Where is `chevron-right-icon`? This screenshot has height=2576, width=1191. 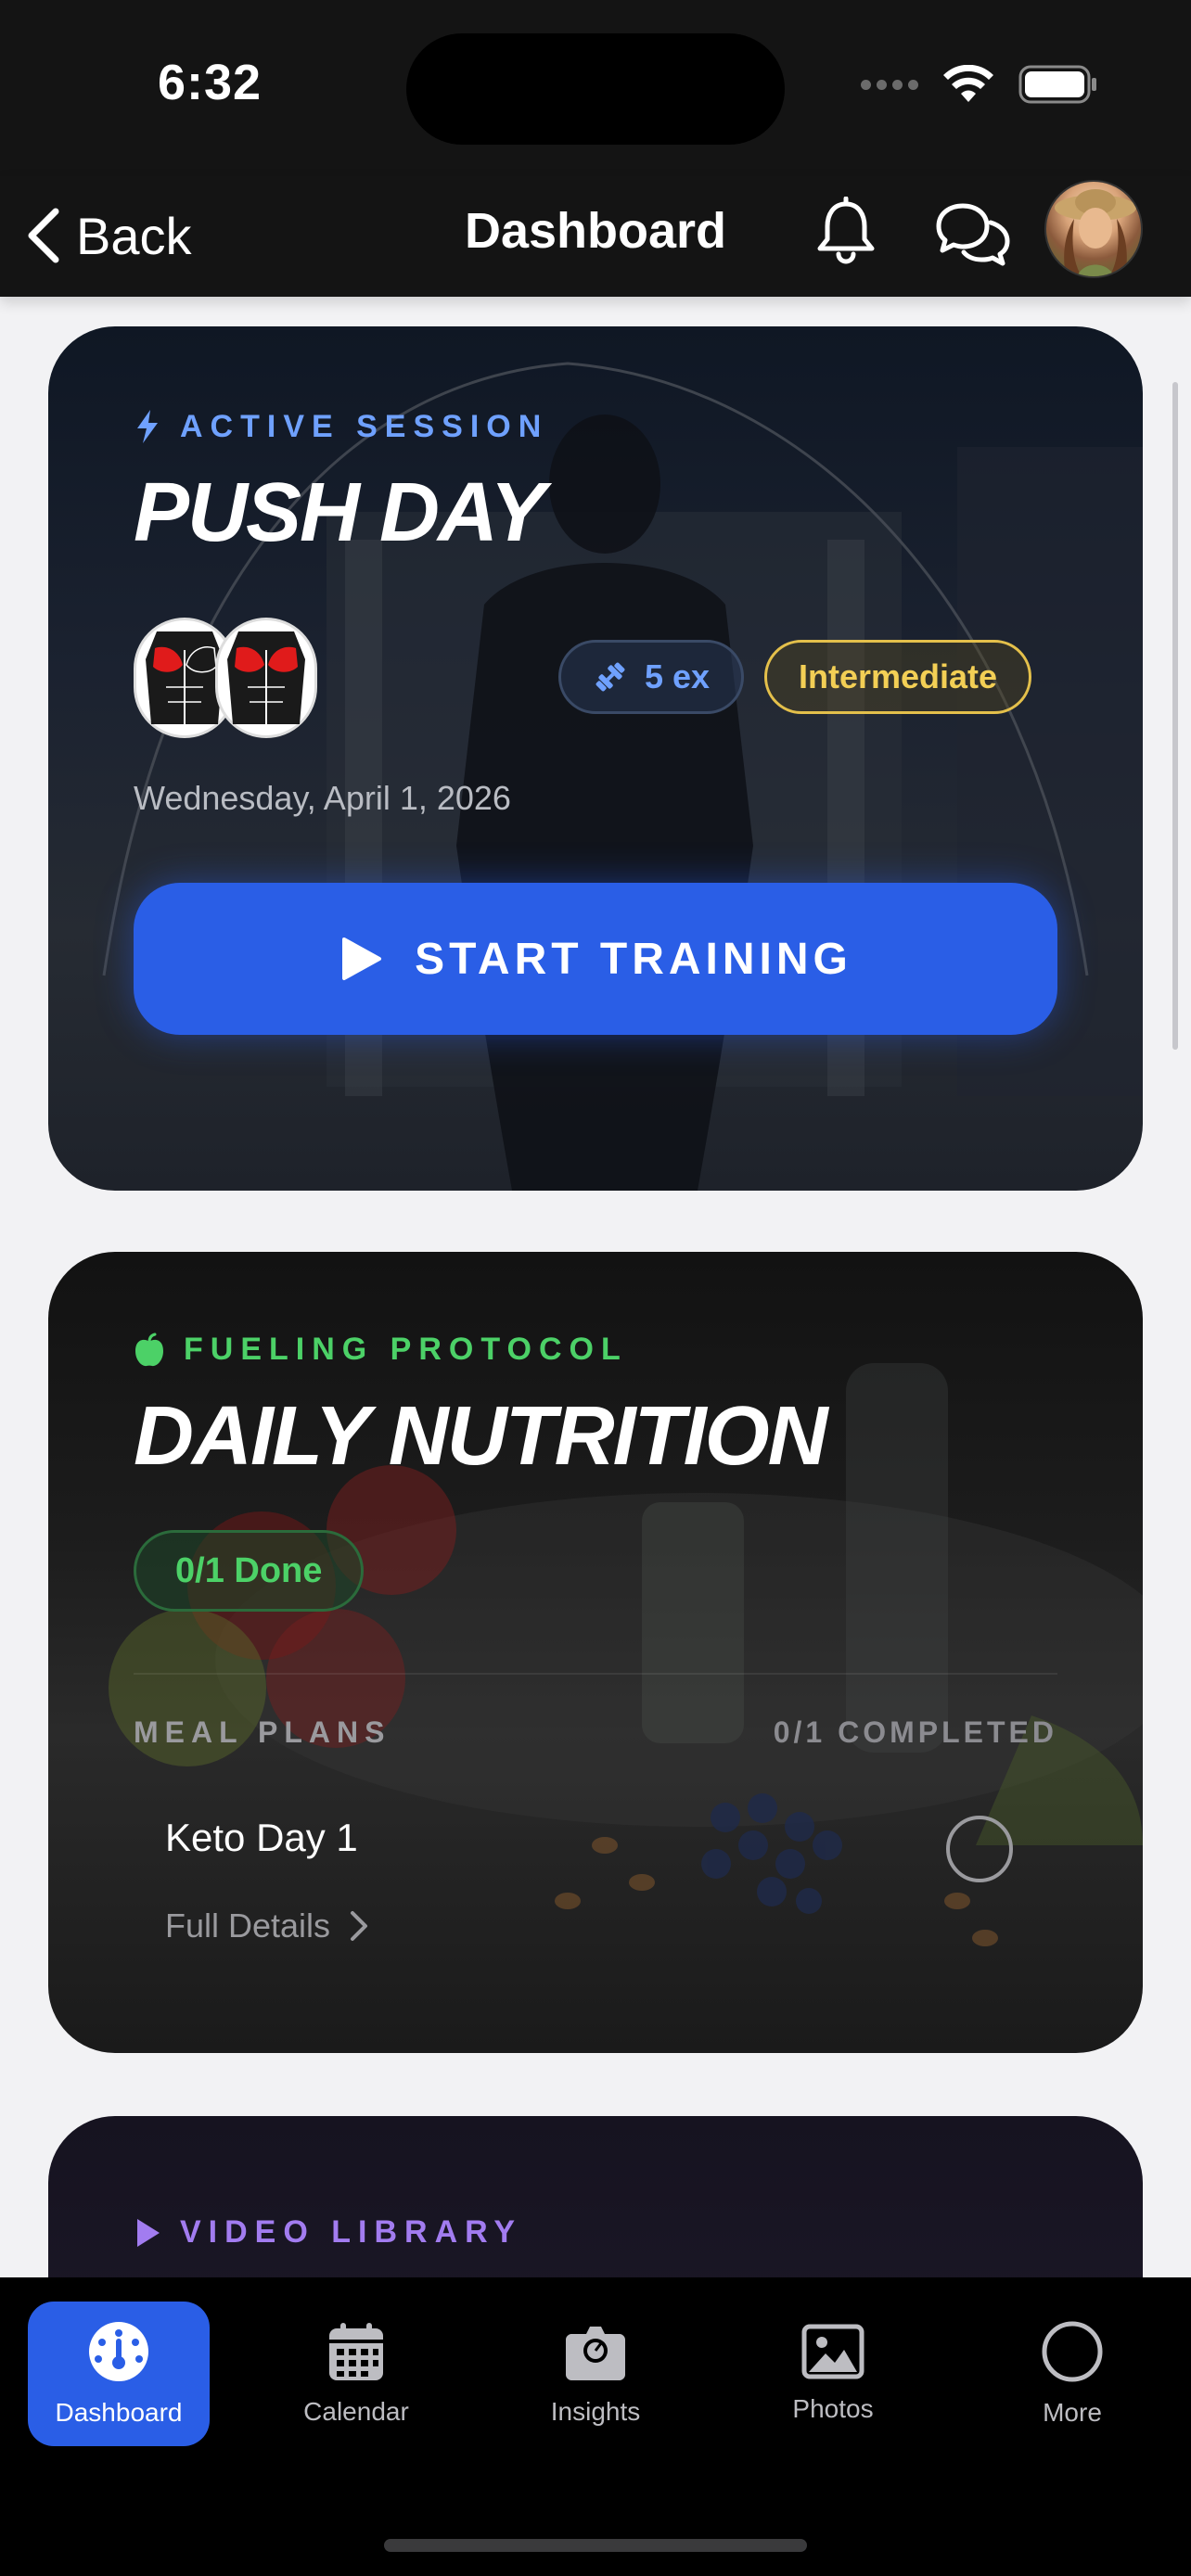 chevron-right-icon is located at coordinates (360, 1926).